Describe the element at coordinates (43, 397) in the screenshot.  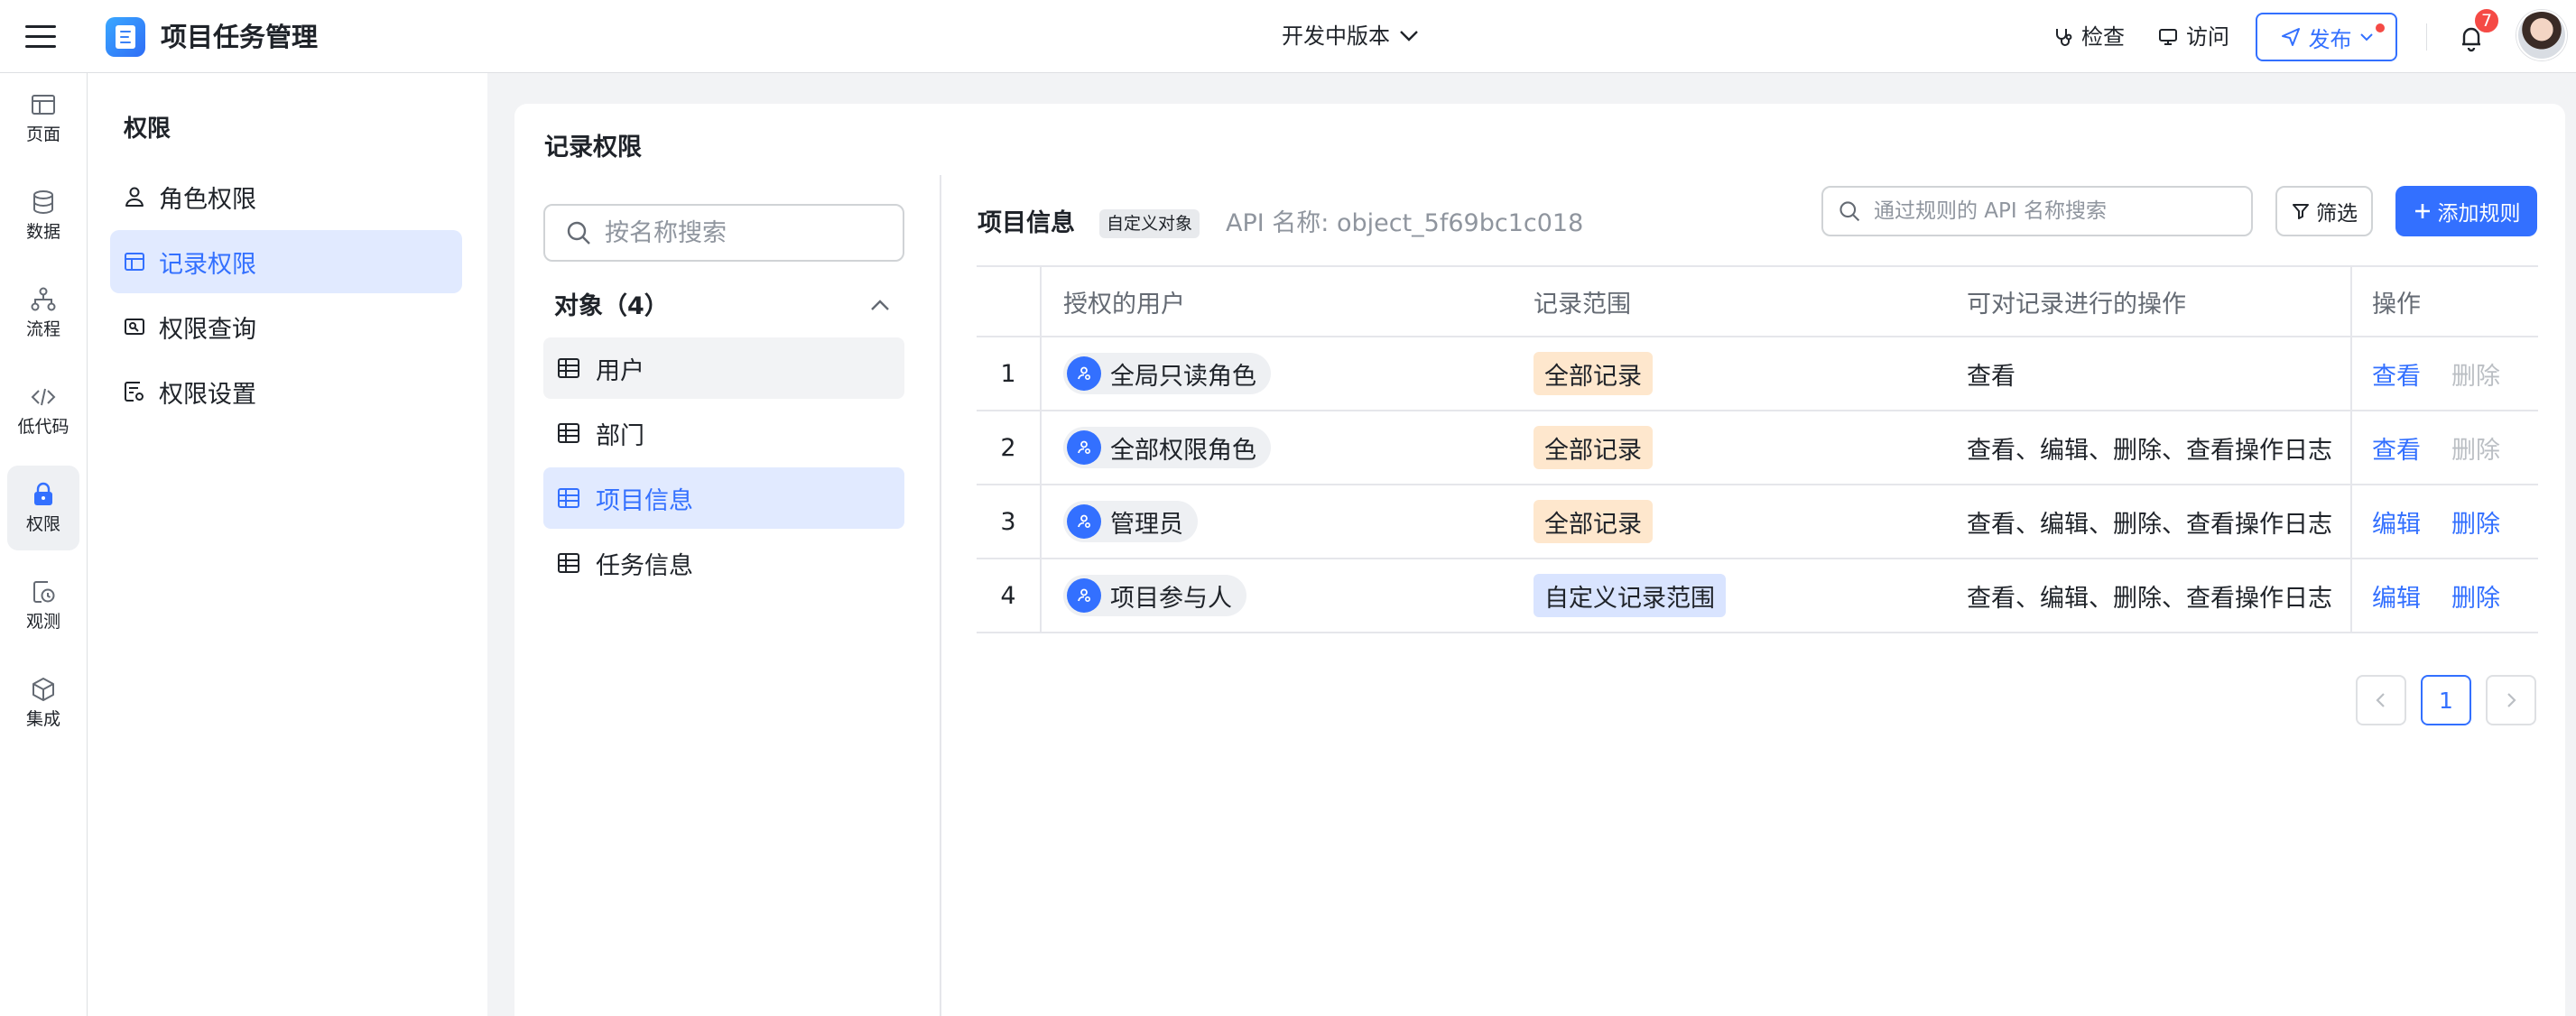
I see `code-icon` at that location.